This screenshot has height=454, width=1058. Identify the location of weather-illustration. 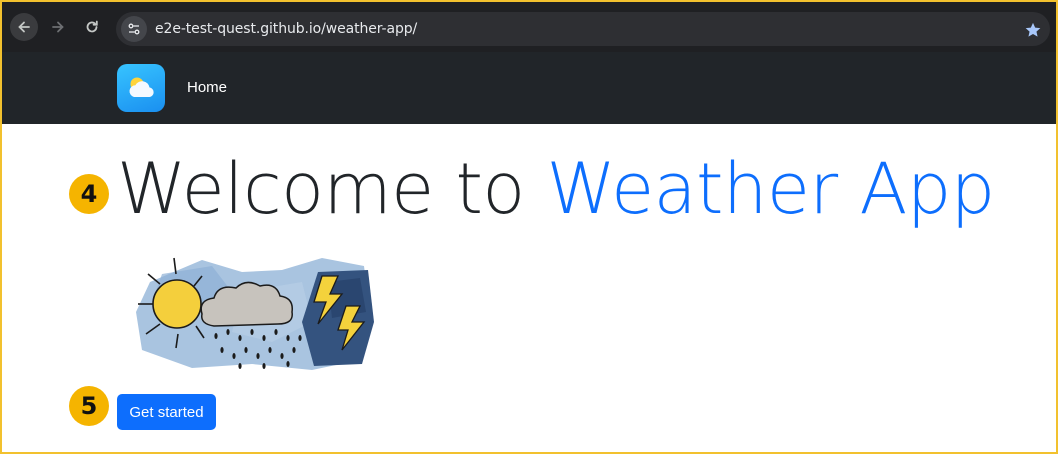
(255, 313).